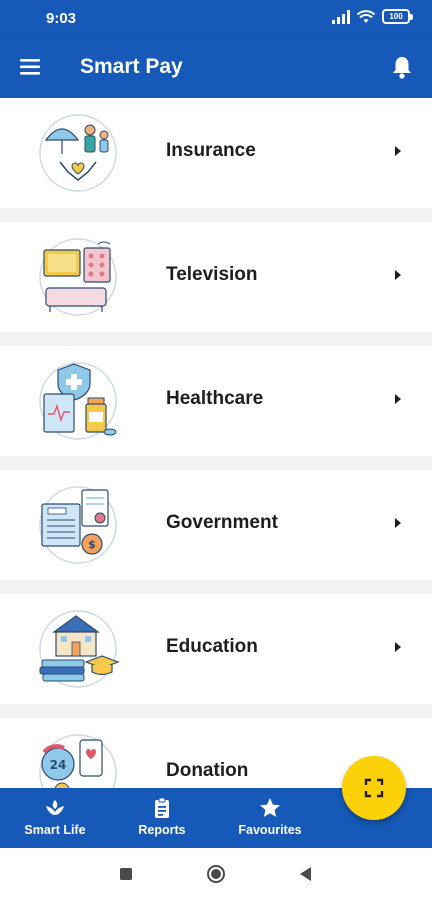 The height and width of the screenshot is (900, 432). I want to click on television-illustration, so click(78, 277).